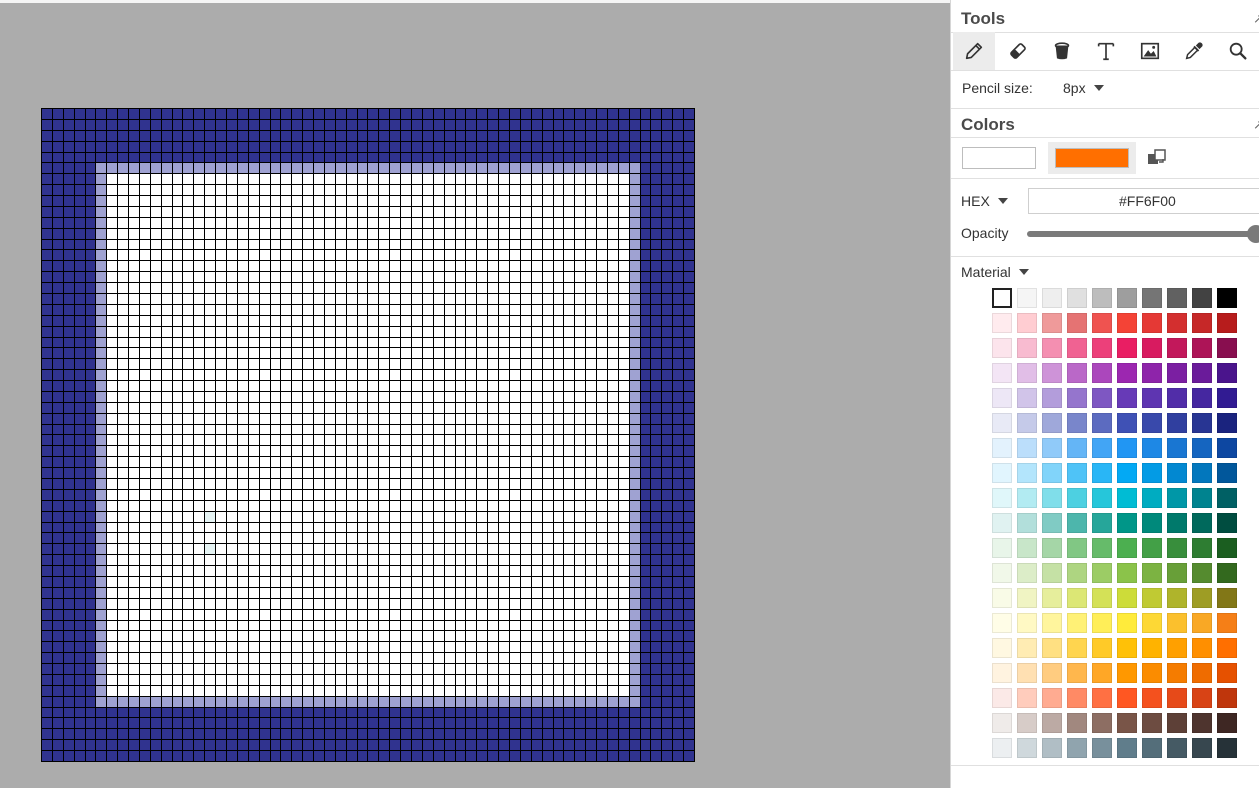 This screenshot has width=1259, height=788. What do you see at coordinates (1143, 201) in the screenshot?
I see `hex-input: #FF6F00` at bounding box center [1143, 201].